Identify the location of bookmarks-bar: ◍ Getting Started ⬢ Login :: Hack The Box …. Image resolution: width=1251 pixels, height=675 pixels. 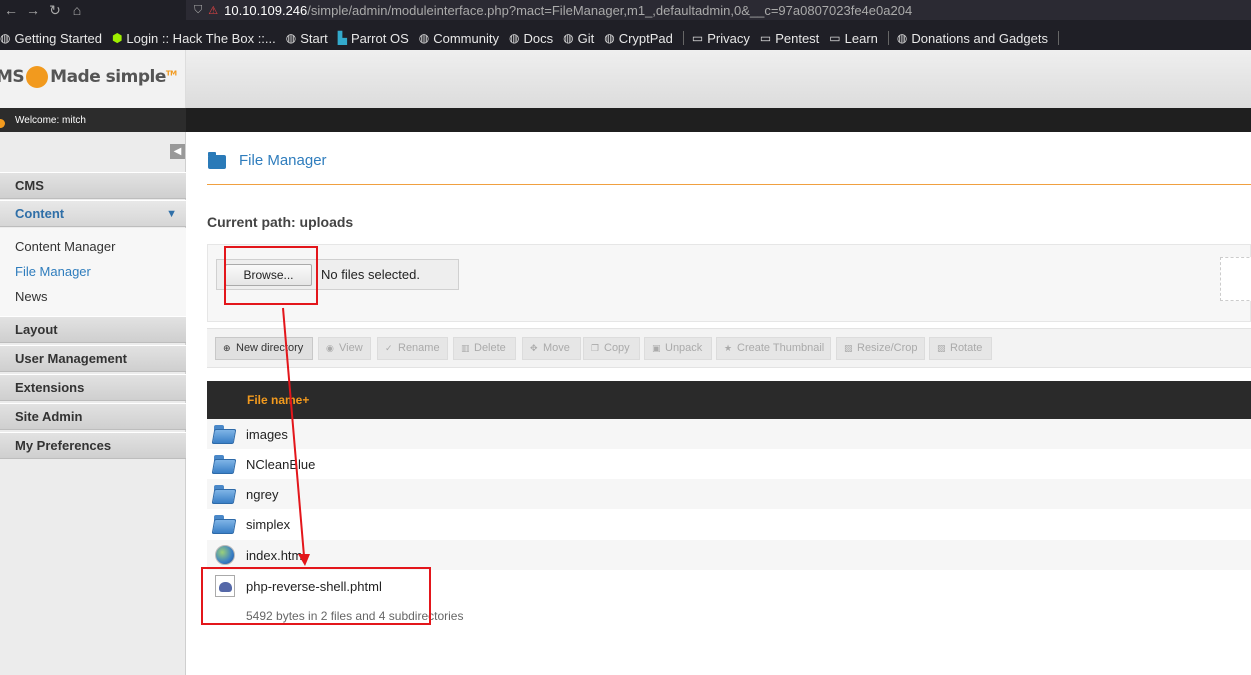
(625, 38).